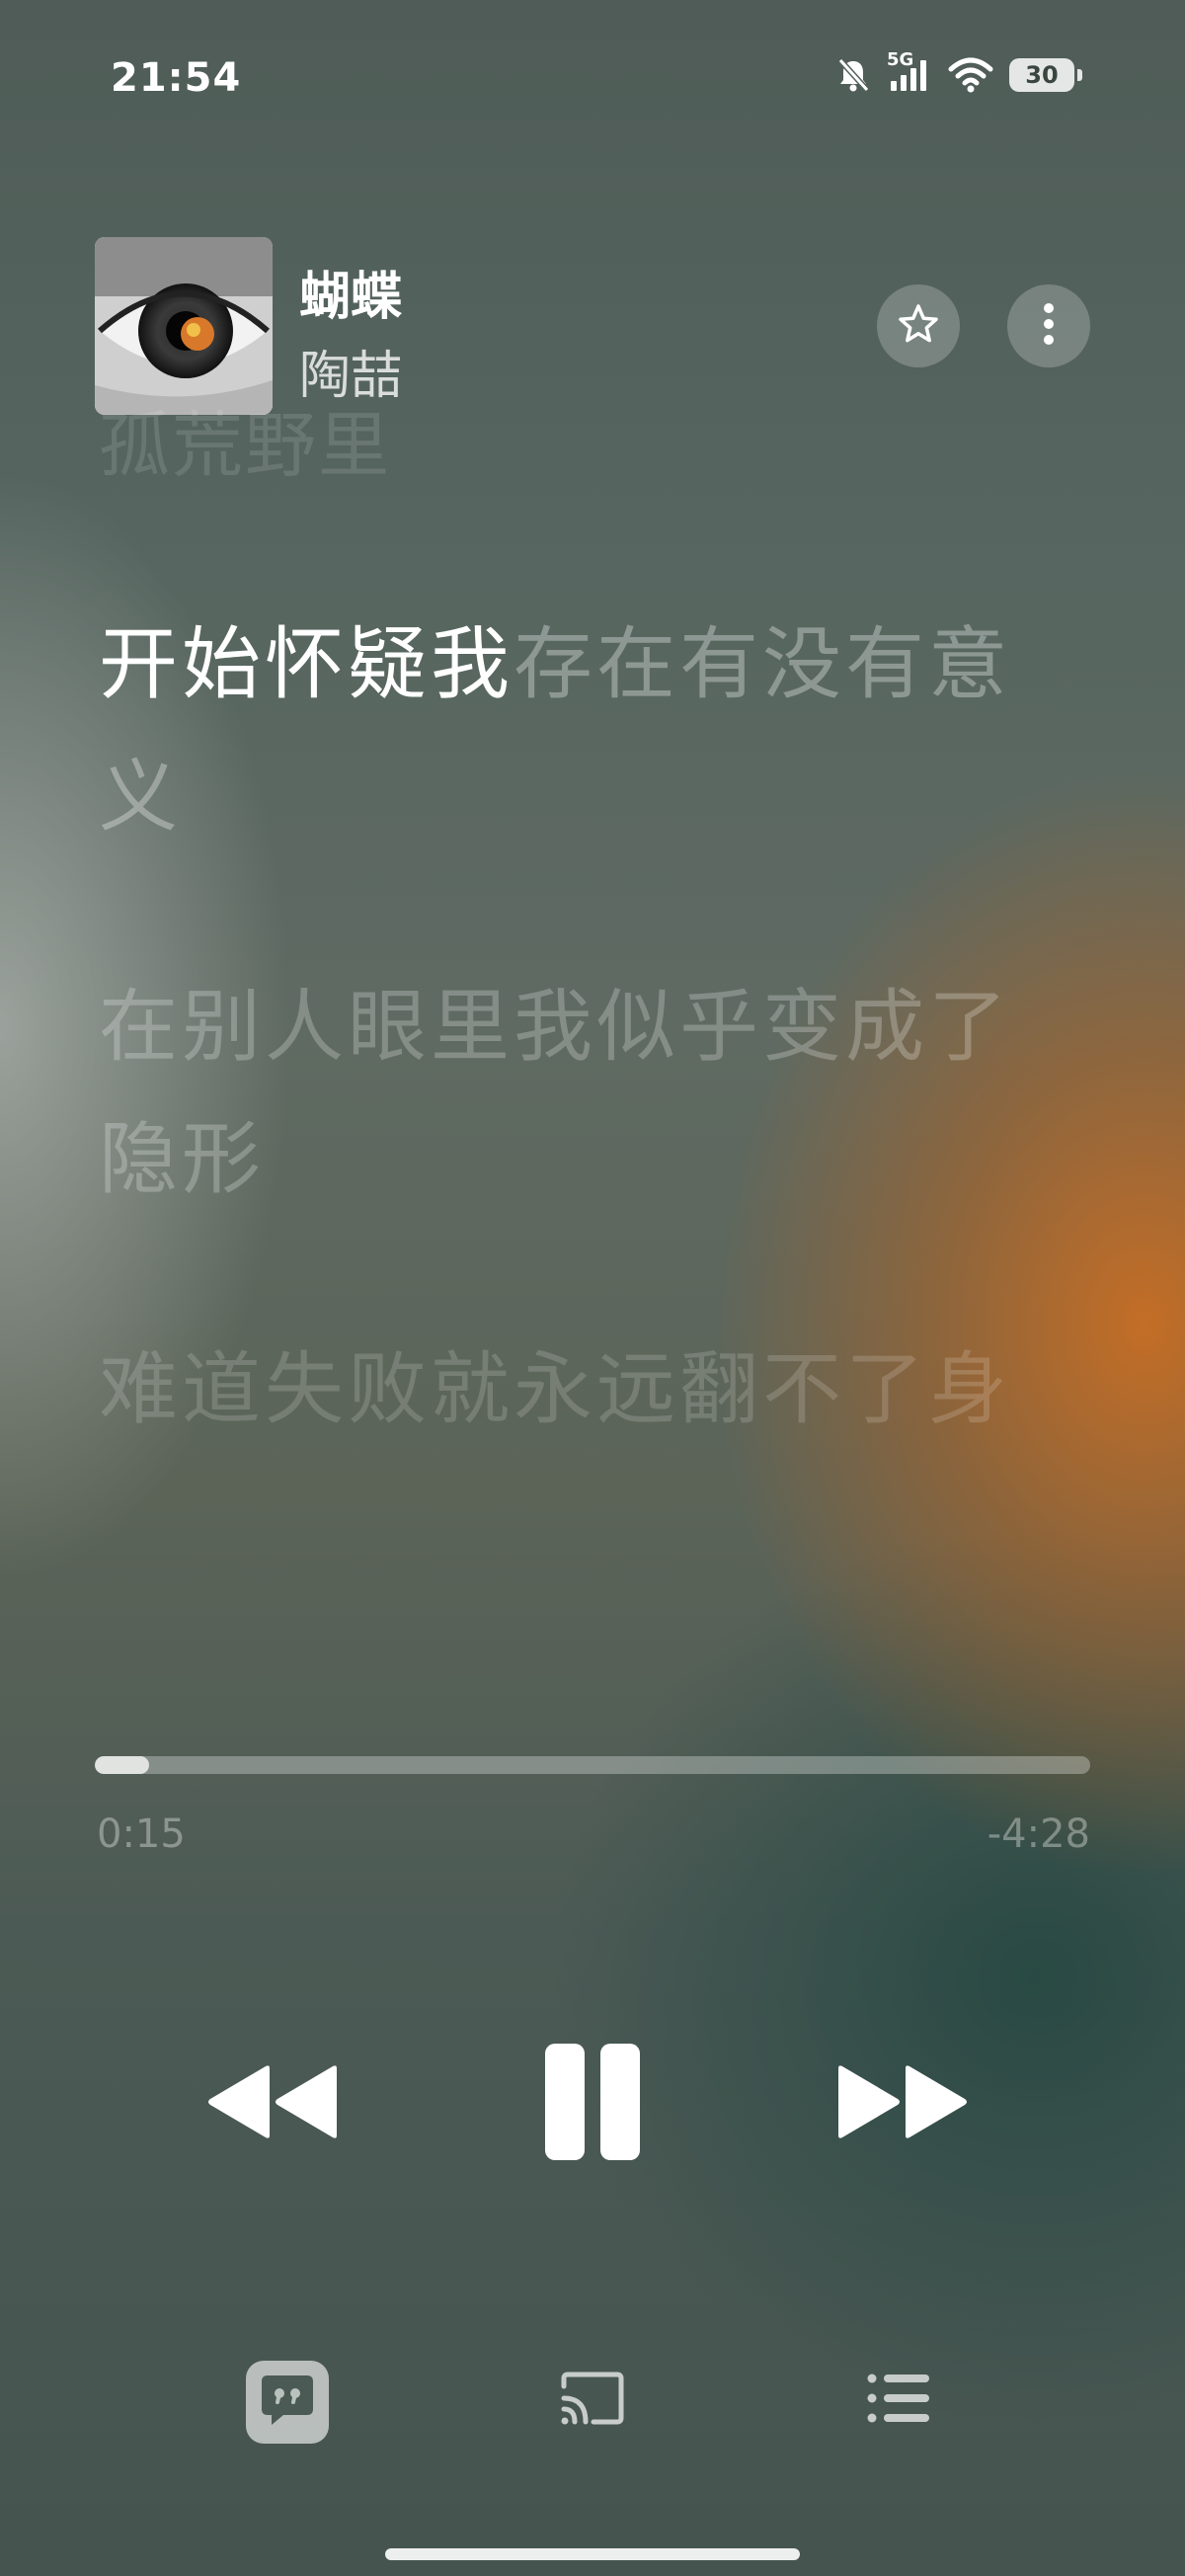  What do you see at coordinates (176, 78) in the screenshot?
I see `status-time: 21:54` at bounding box center [176, 78].